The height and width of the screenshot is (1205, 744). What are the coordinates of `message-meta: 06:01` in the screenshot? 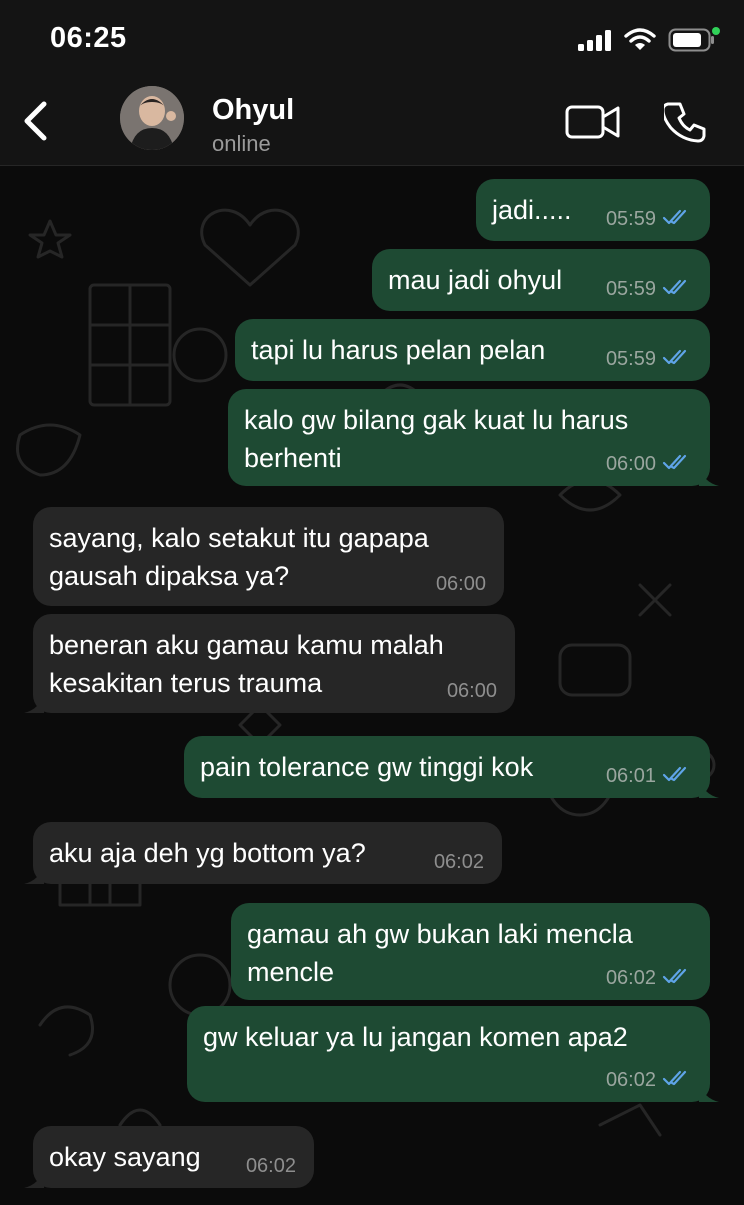 It's located at (649, 776).